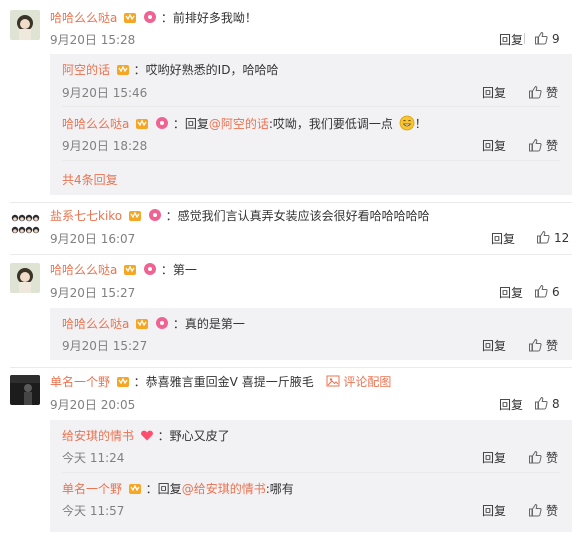  I want to click on username-link: 阿空的话, so click(86, 70).